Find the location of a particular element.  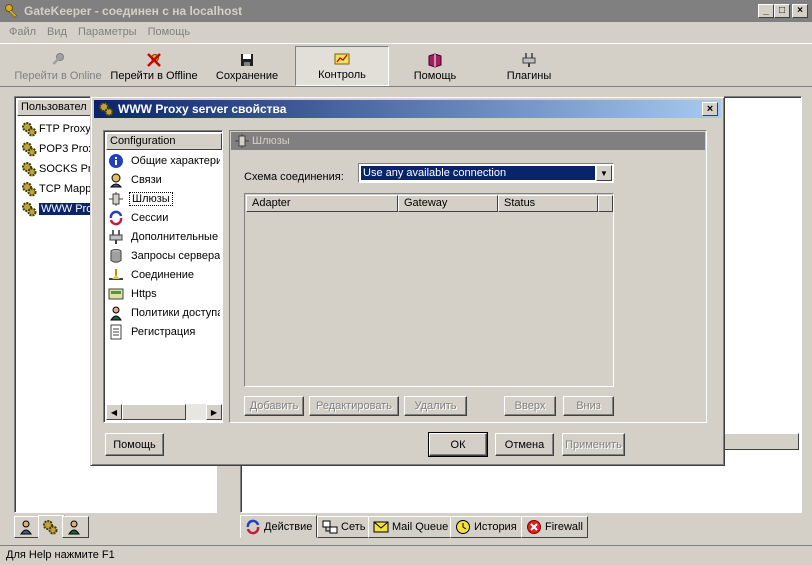

tab-action: Действие is located at coordinates (279, 526).